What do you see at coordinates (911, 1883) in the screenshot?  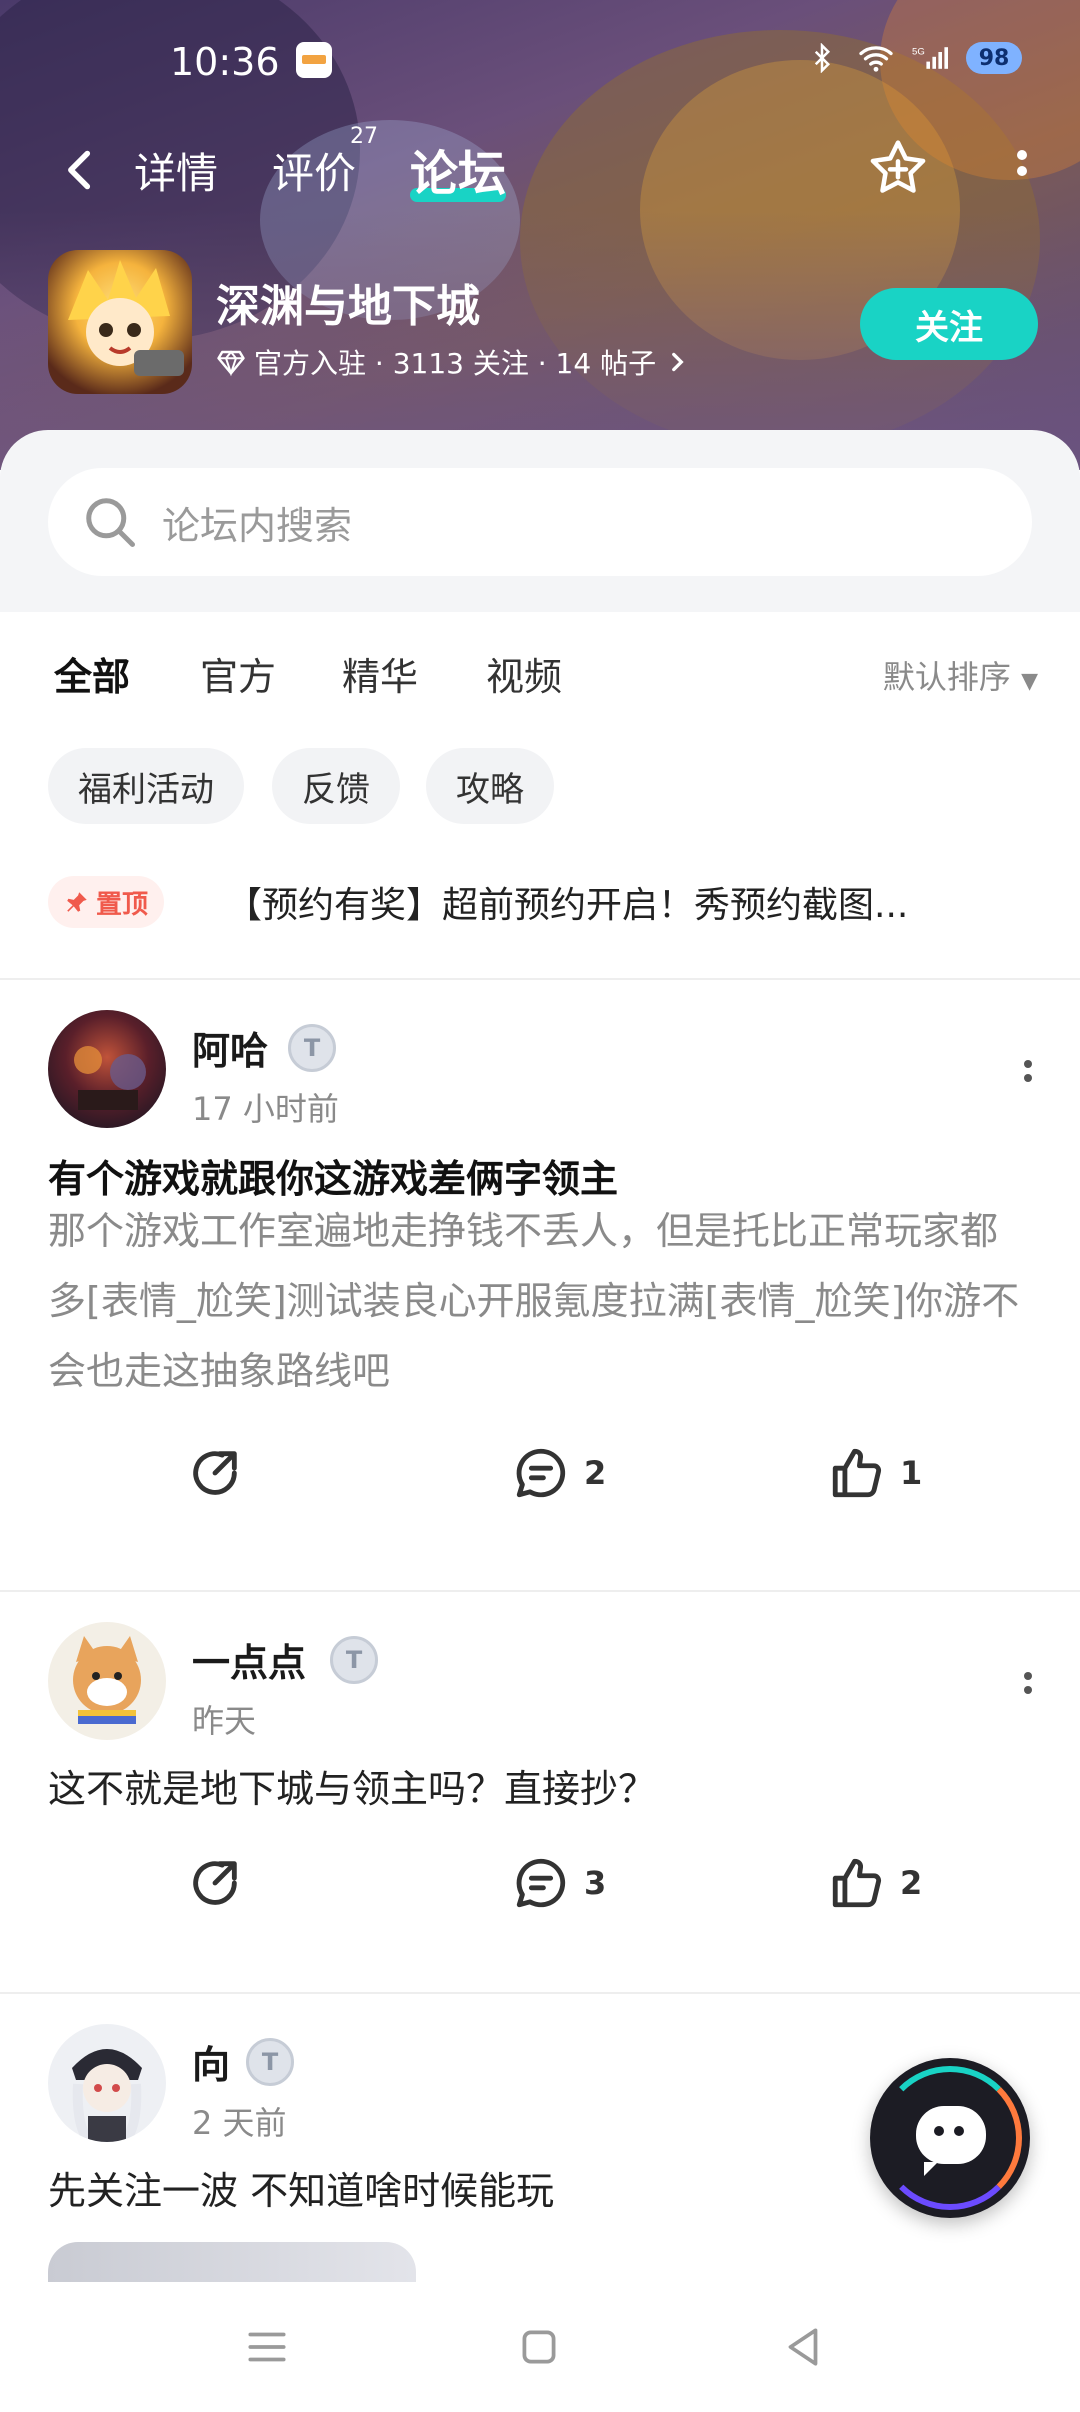 I see `like-count: 2` at bounding box center [911, 1883].